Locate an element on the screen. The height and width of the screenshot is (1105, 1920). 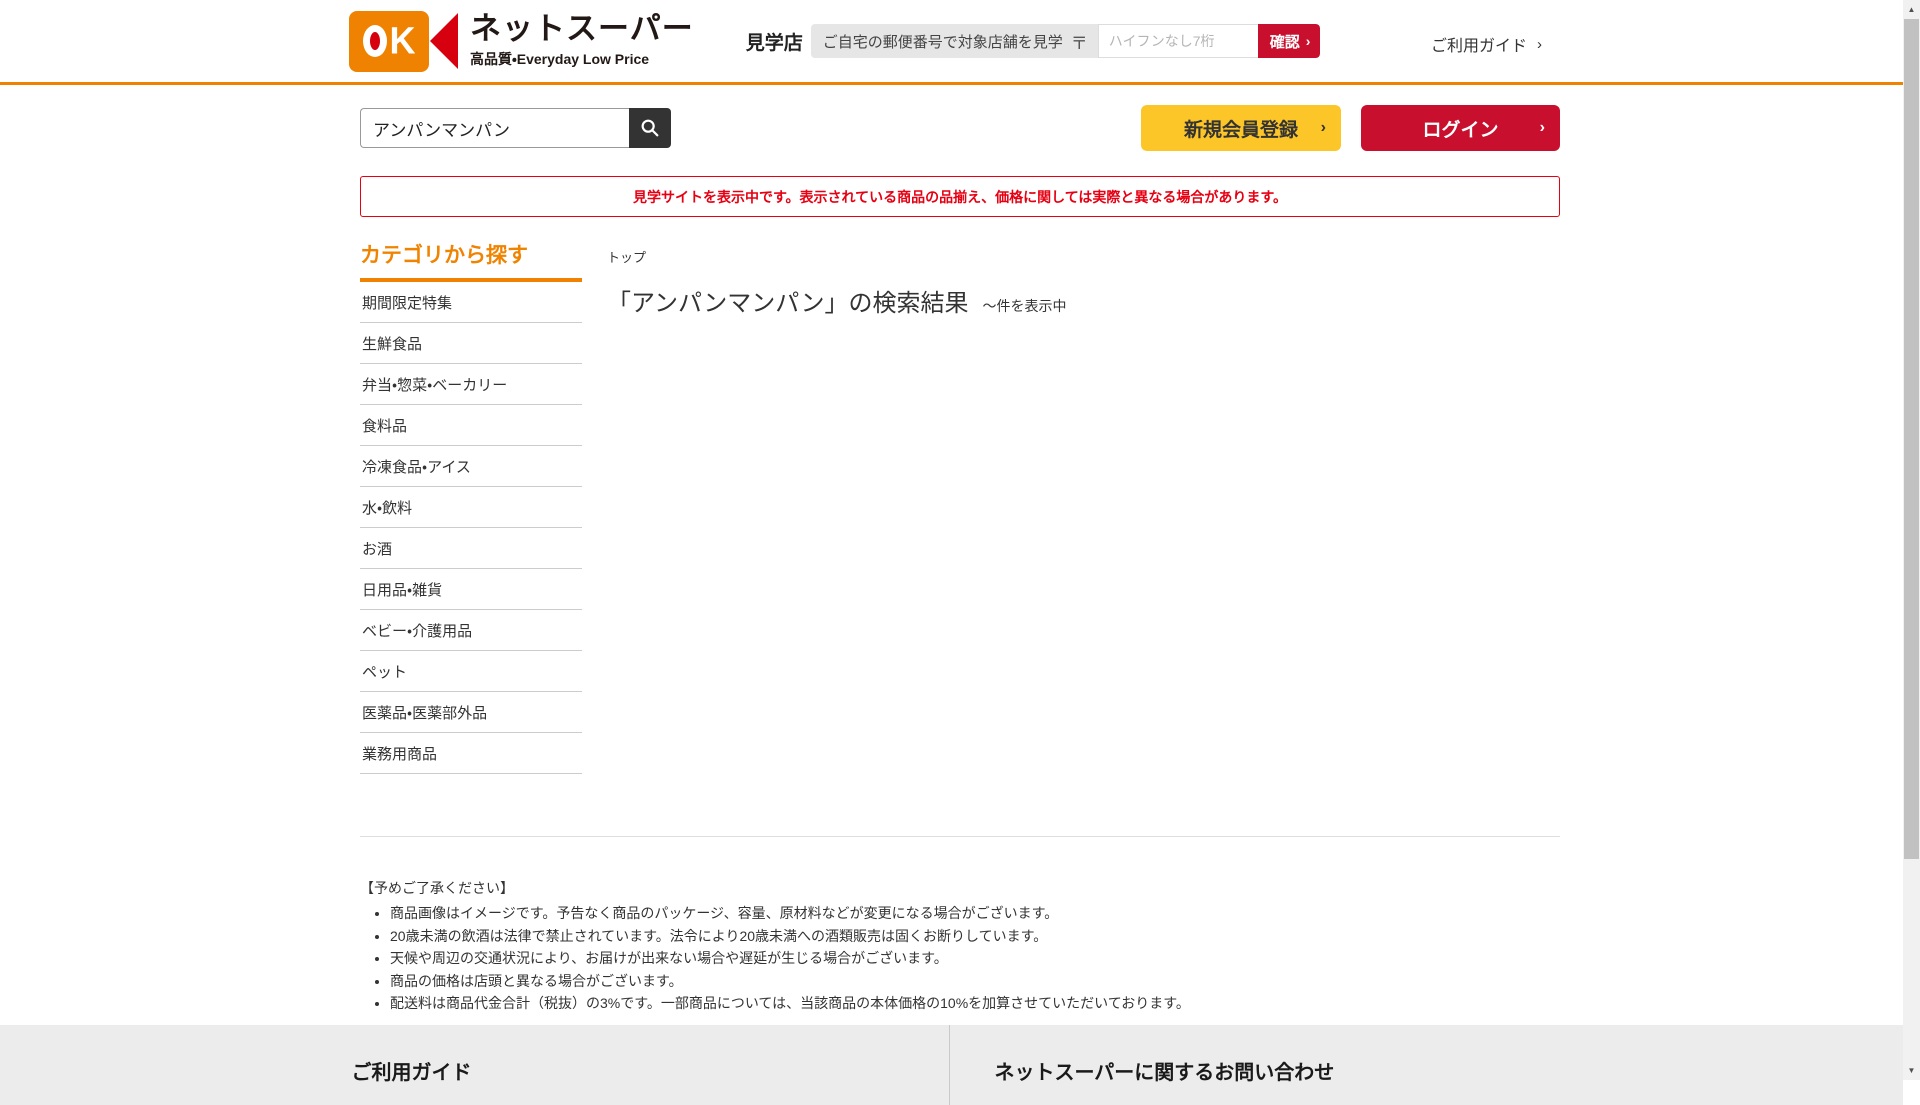
sidebar-item-limited-time: 期間限定特集 is located at coordinates (471, 302).